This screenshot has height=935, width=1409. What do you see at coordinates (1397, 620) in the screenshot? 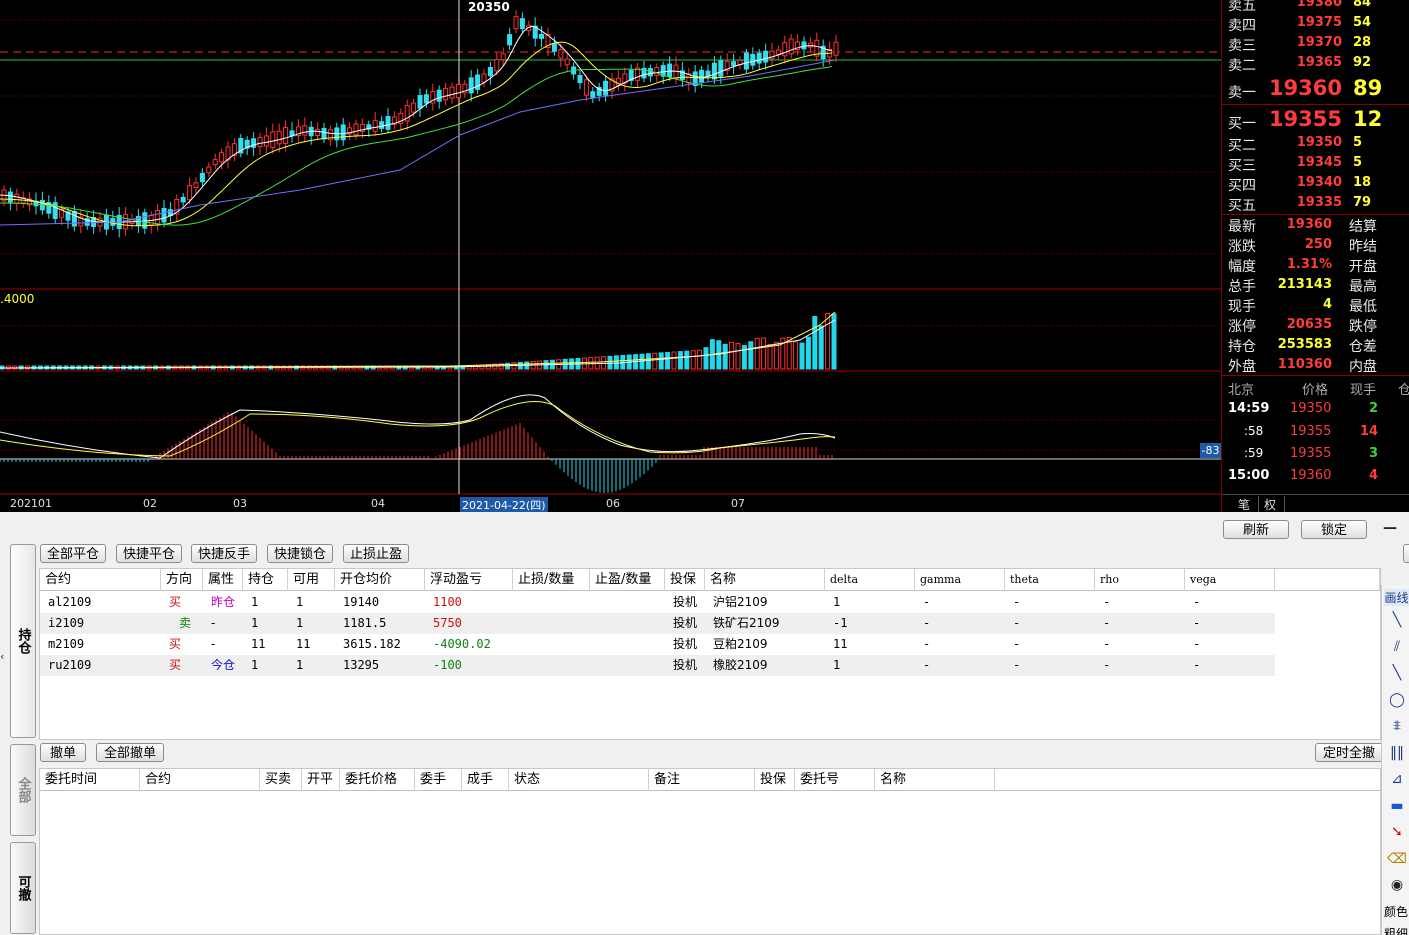
I see `line-tool-icon: ╲` at bounding box center [1397, 620].